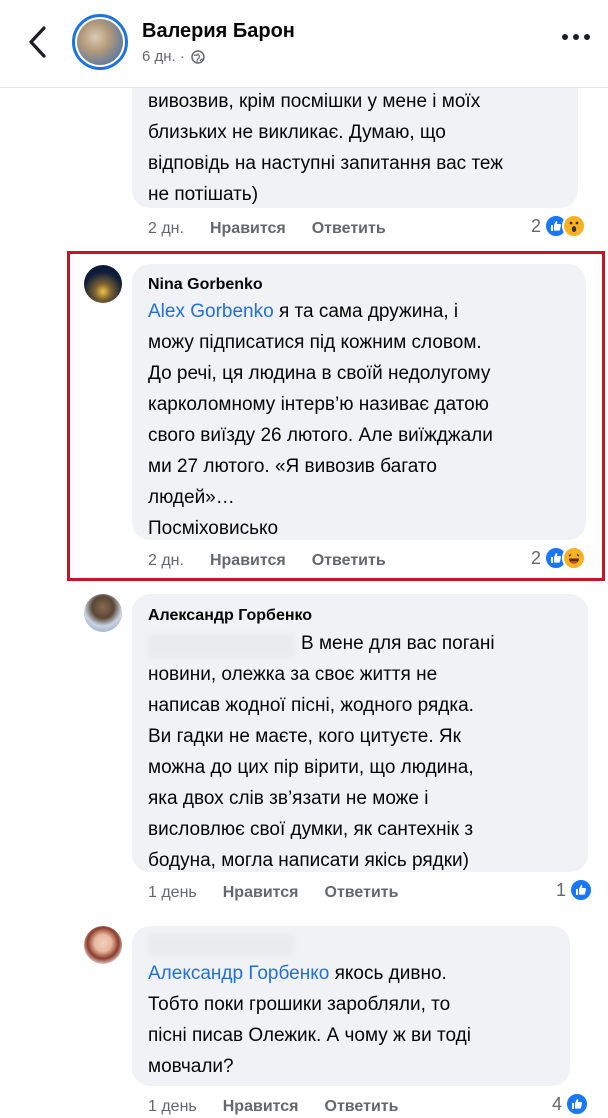 The width and height of the screenshot is (608, 1118). I want to click on reaction-summary: 4, so click(571, 1104).